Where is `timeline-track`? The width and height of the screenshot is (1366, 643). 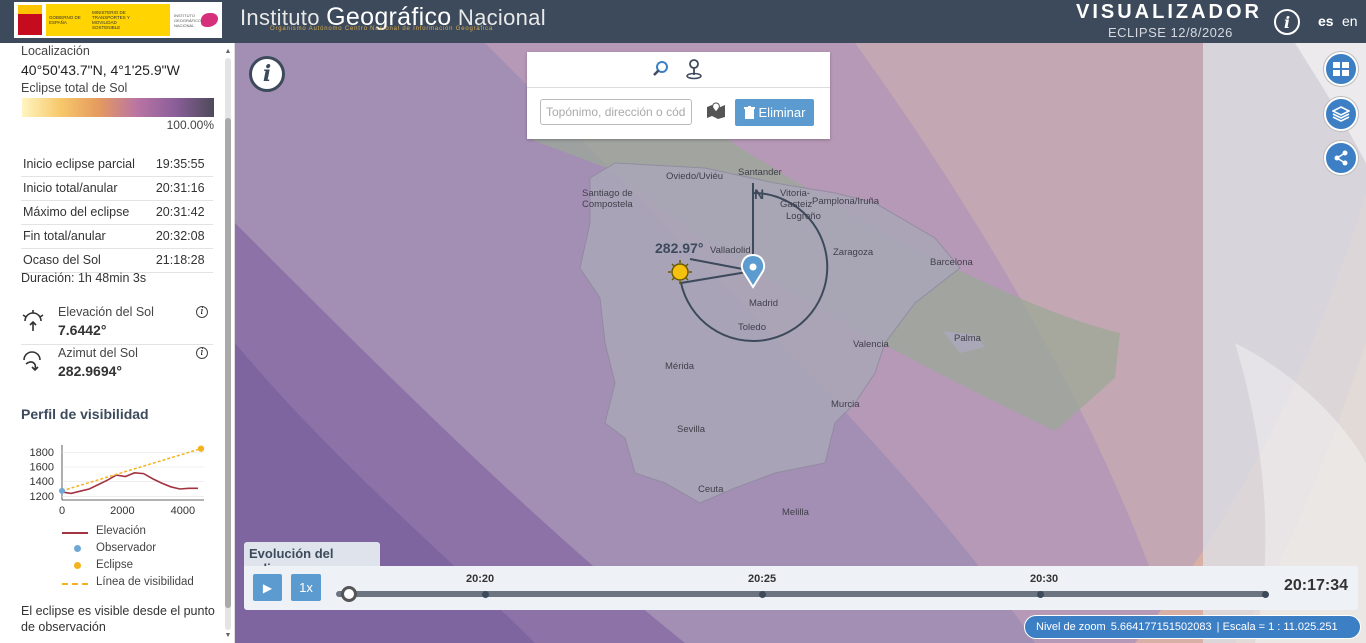
timeline-track is located at coordinates (802, 594).